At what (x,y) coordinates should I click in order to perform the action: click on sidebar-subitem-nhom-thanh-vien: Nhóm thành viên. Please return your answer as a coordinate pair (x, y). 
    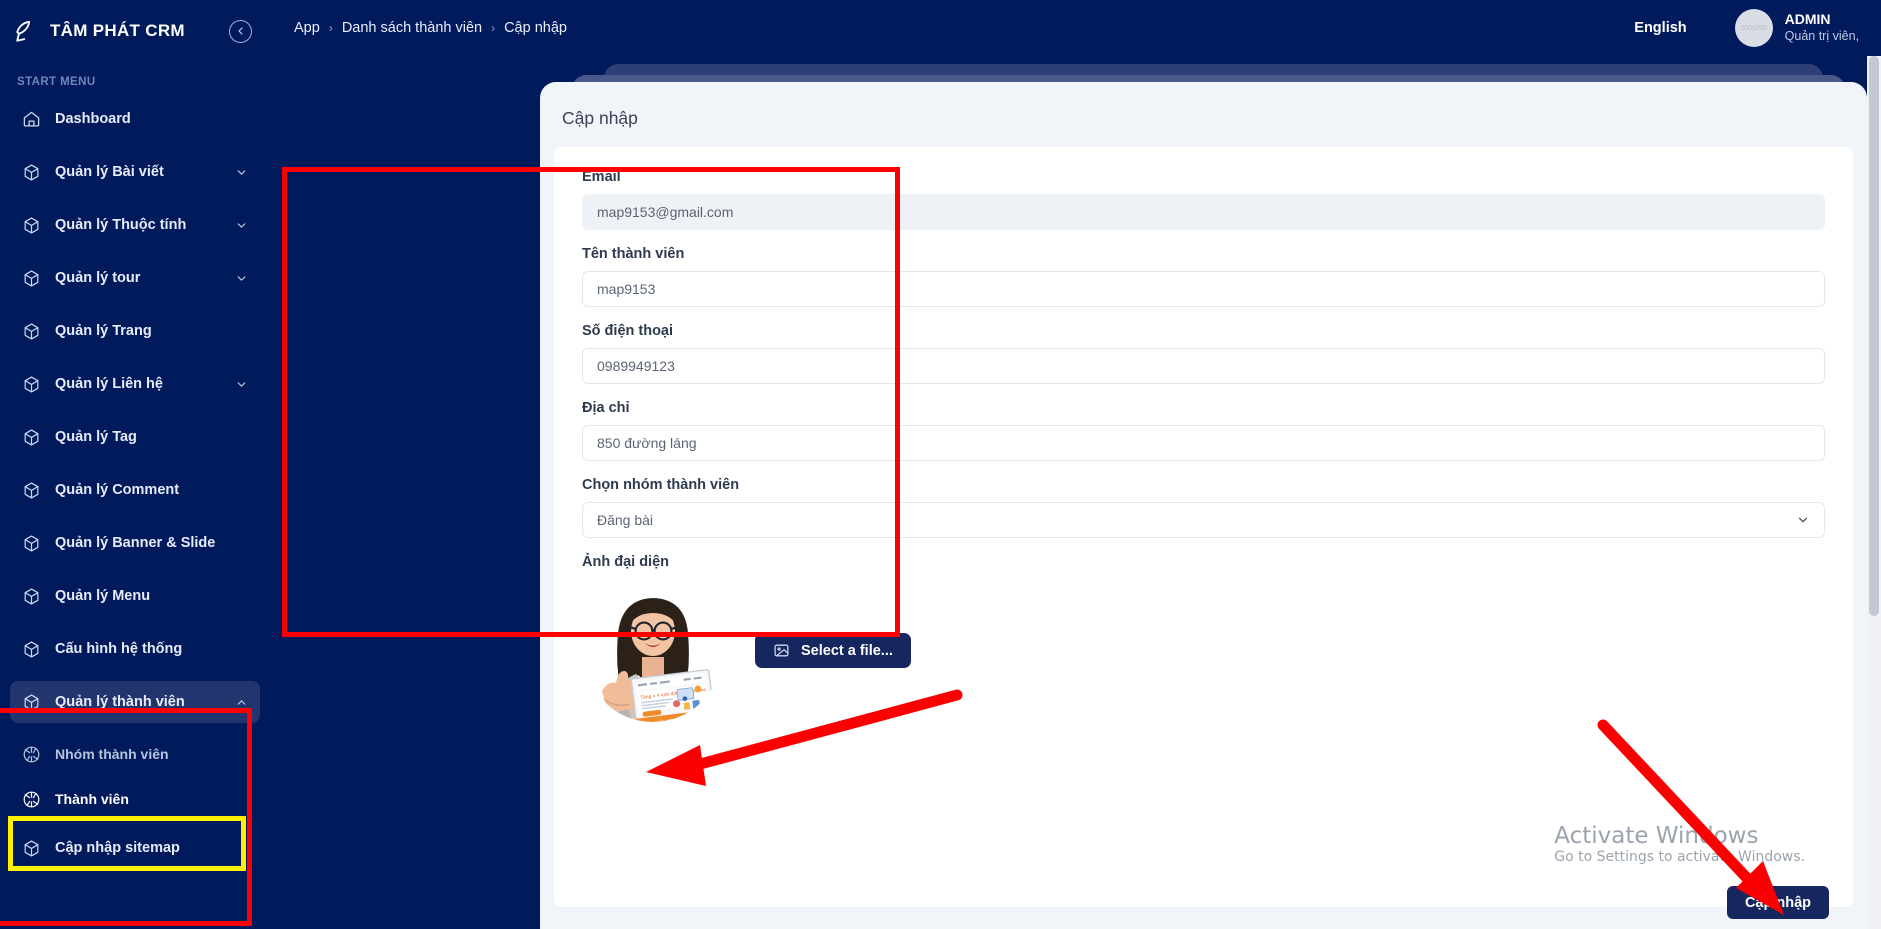
    Looking at the image, I should click on (135, 754).